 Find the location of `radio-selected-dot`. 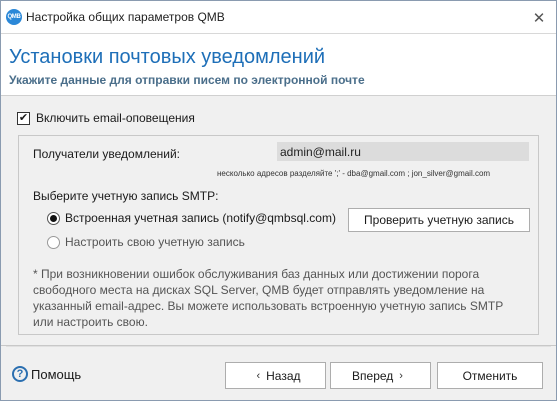

radio-selected-dot is located at coordinates (53, 218).